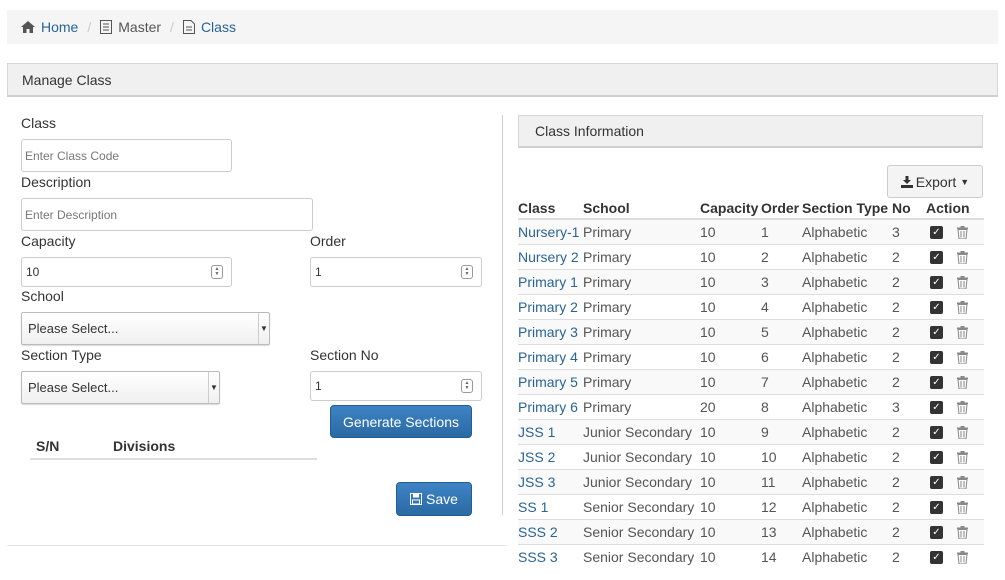 The height and width of the screenshot is (580, 1005). I want to click on breadcrumb-class: Class, so click(209, 27).